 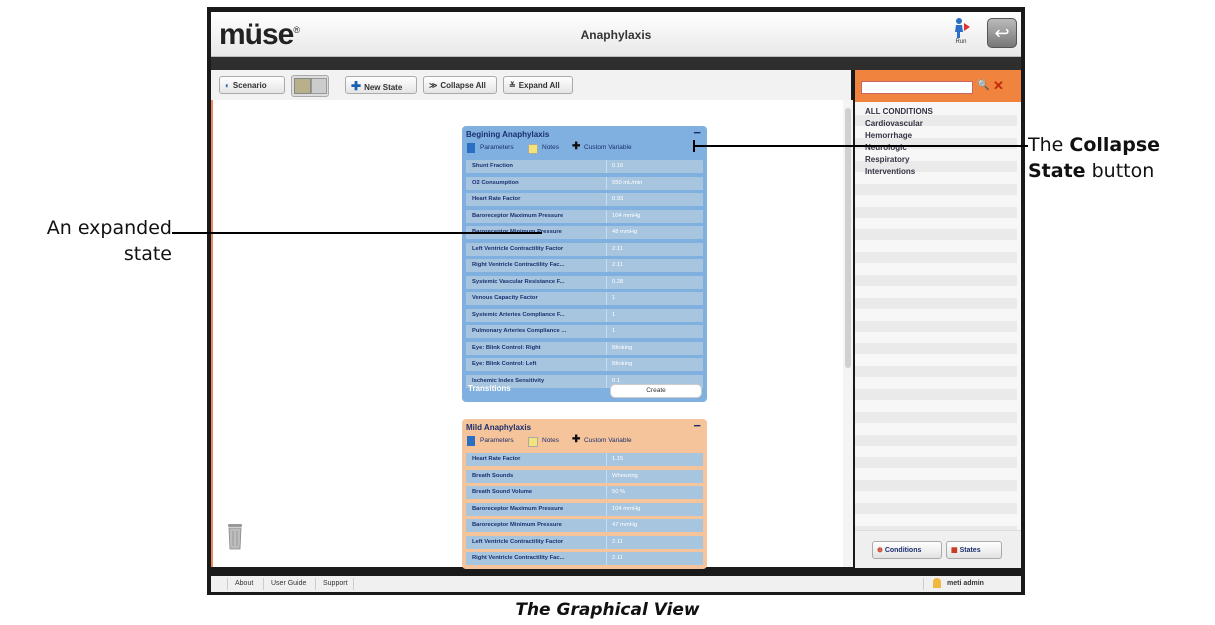 What do you see at coordinates (618, 459) in the screenshot?
I see `parameter-value: 1.15` at bounding box center [618, 459].